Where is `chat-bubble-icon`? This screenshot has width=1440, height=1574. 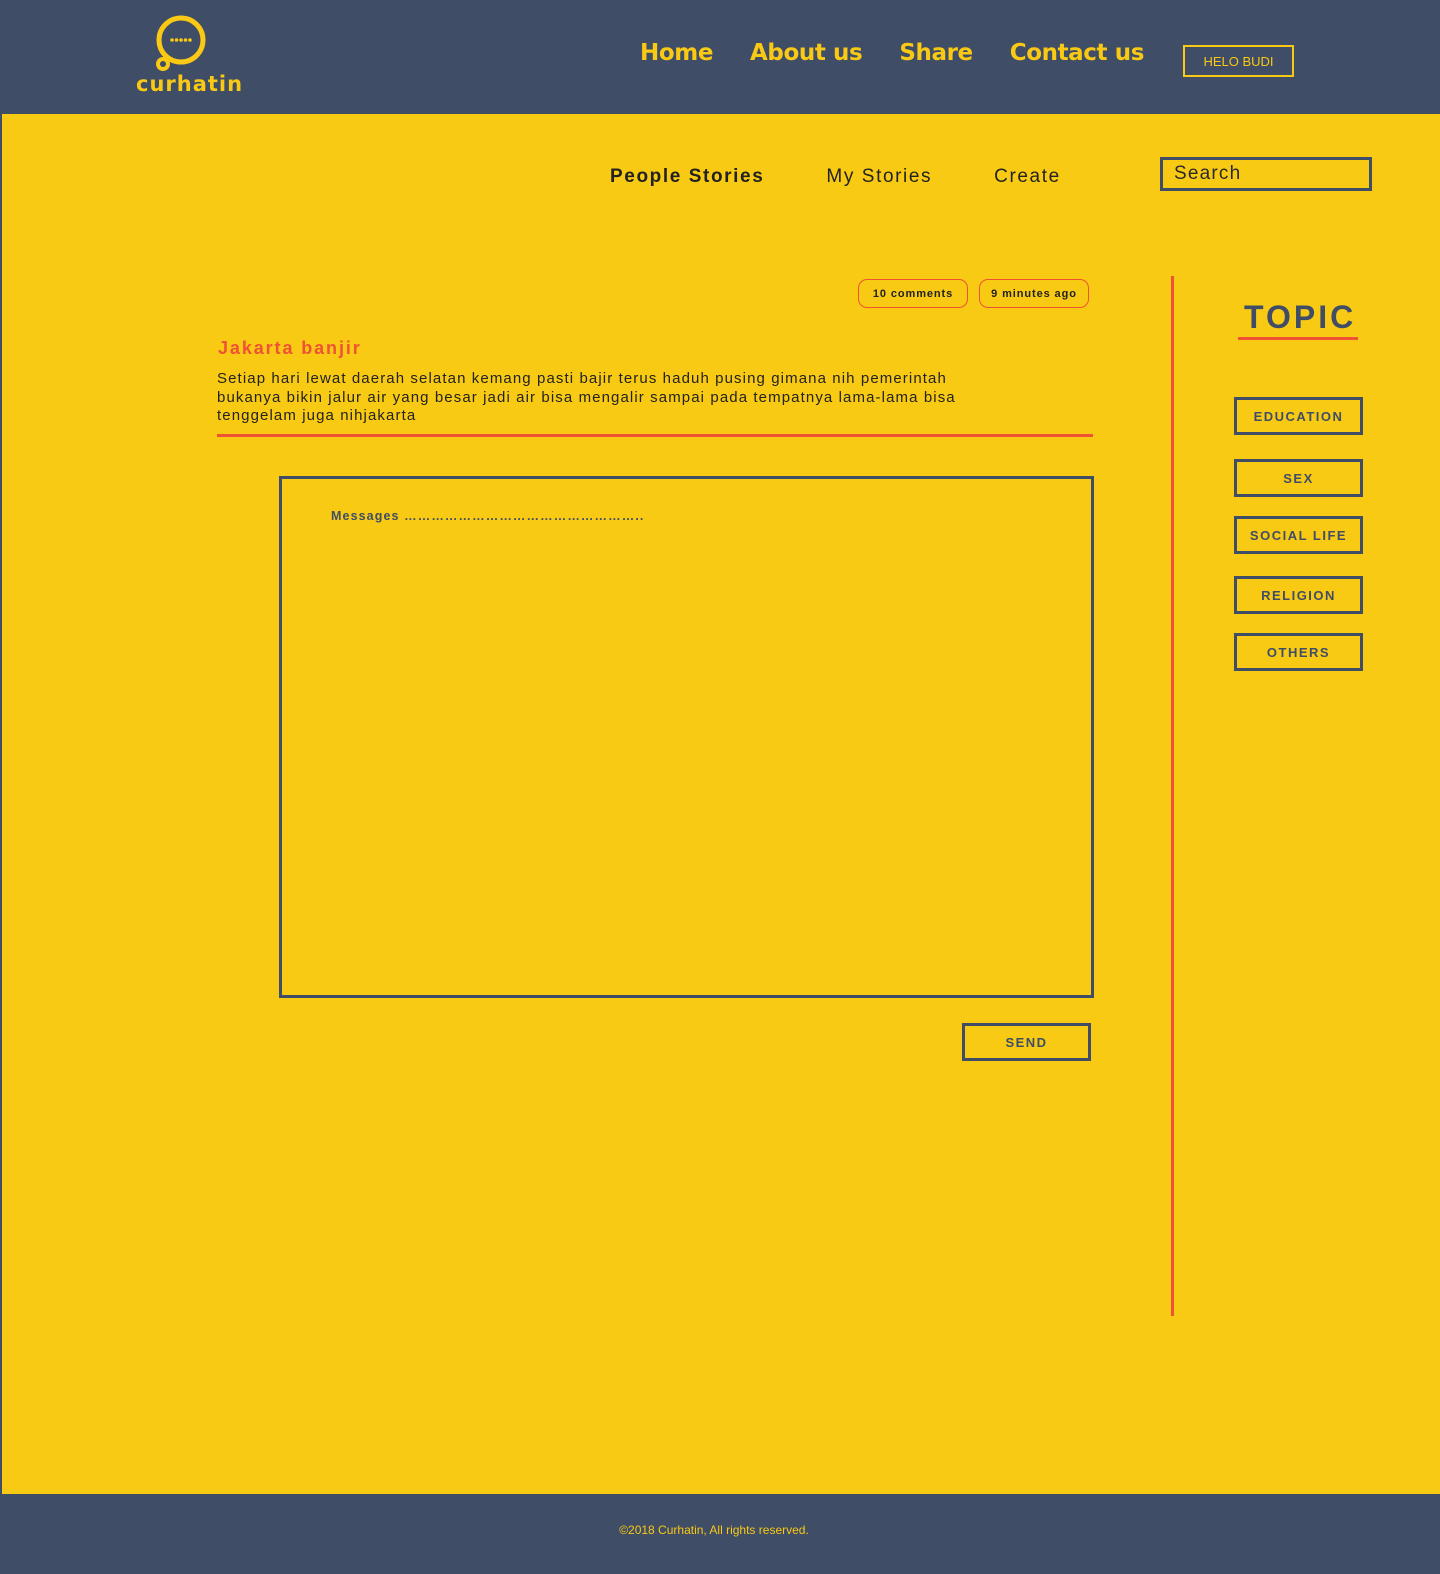 chat-bubble-icon is located at coordinates (181, 43).